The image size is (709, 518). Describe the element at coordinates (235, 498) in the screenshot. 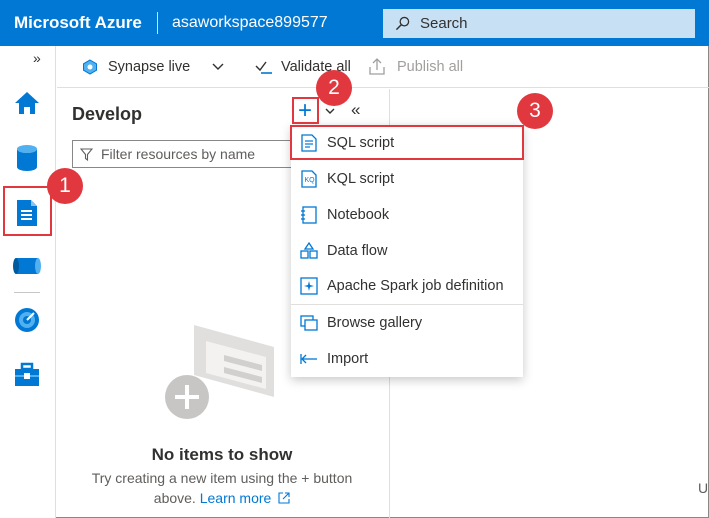

I see `learn-more-label: Learn more` at that location.